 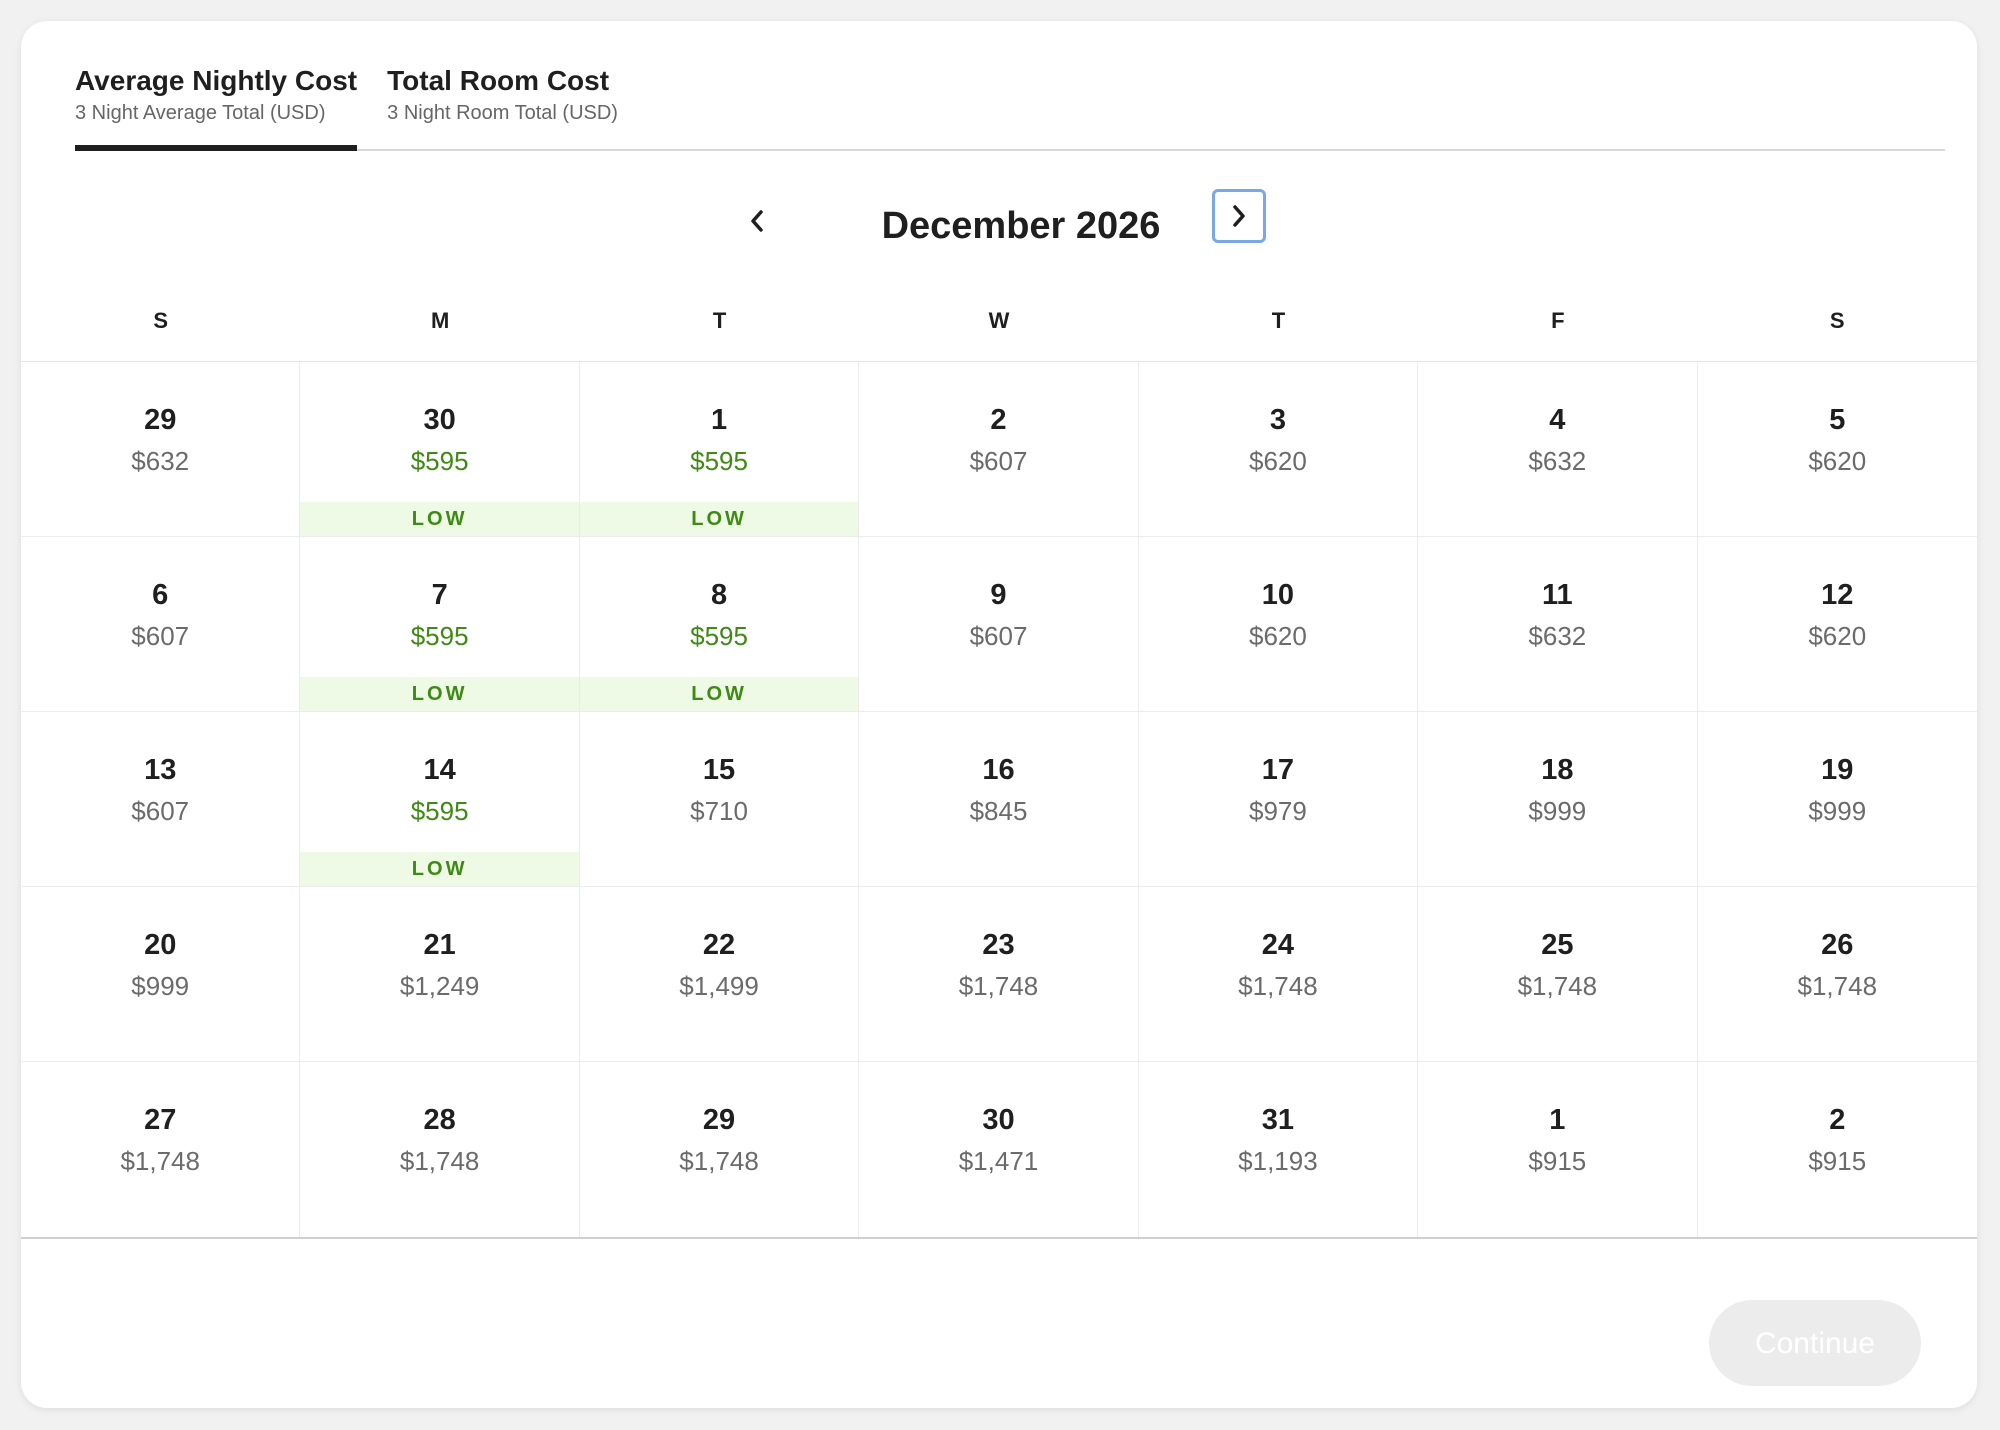 I want to click on calendar-day-cell: 20 $999, so click(x=161, y=974).